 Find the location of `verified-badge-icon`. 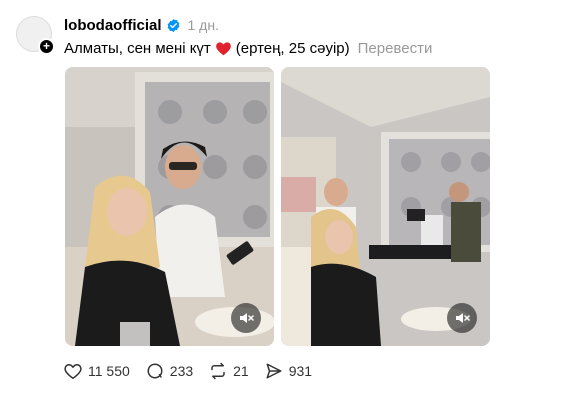

verified-badge-icon is located at coordinates (173, 25).